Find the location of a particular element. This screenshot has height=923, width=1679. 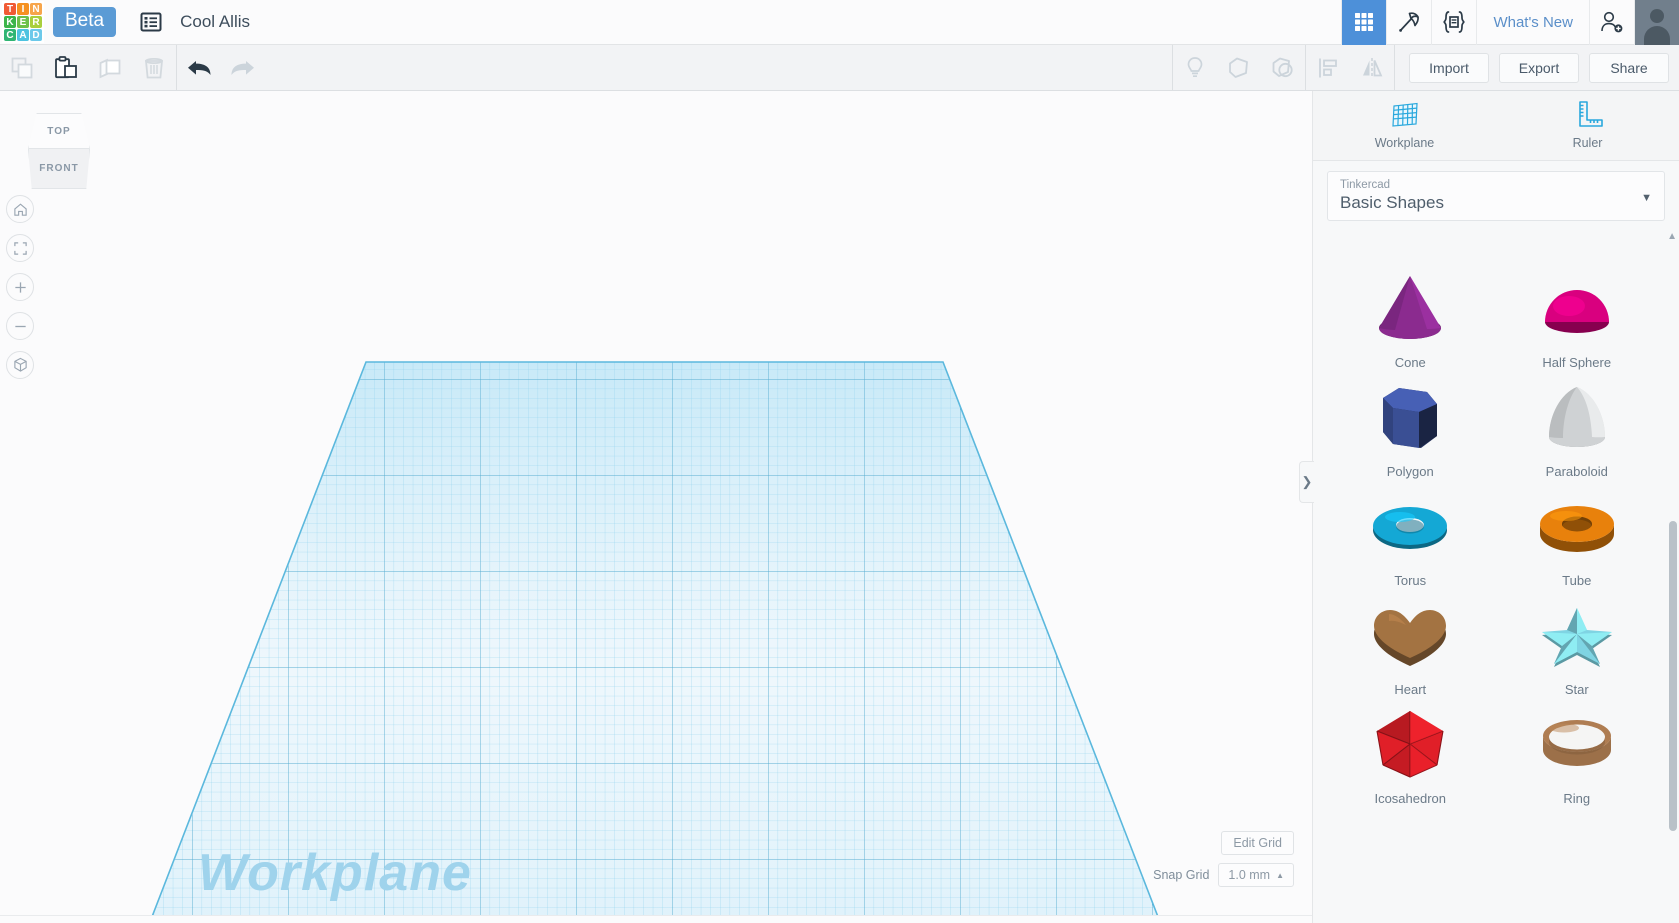

top-bar: TIN KER CAD Beta Cool Allis What's New is located at coordinates (839, 22).